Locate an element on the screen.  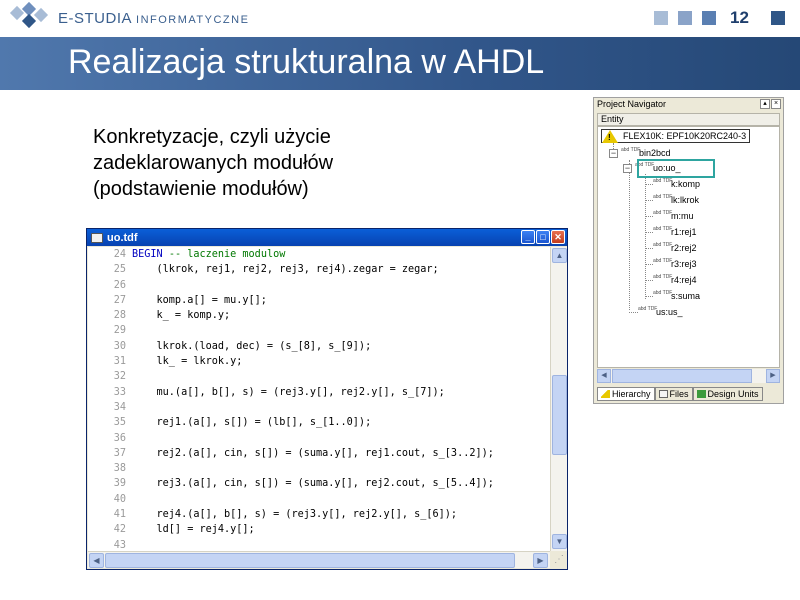
tree-item-label: m:mu is located at coordinates (682, 216).